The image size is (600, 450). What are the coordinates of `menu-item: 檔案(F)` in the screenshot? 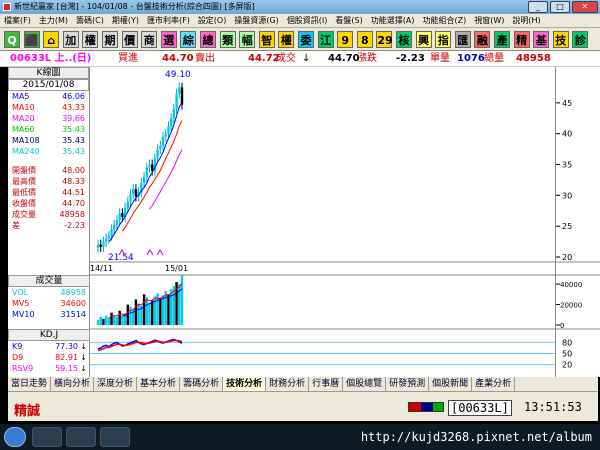 It's located at (17, 20).